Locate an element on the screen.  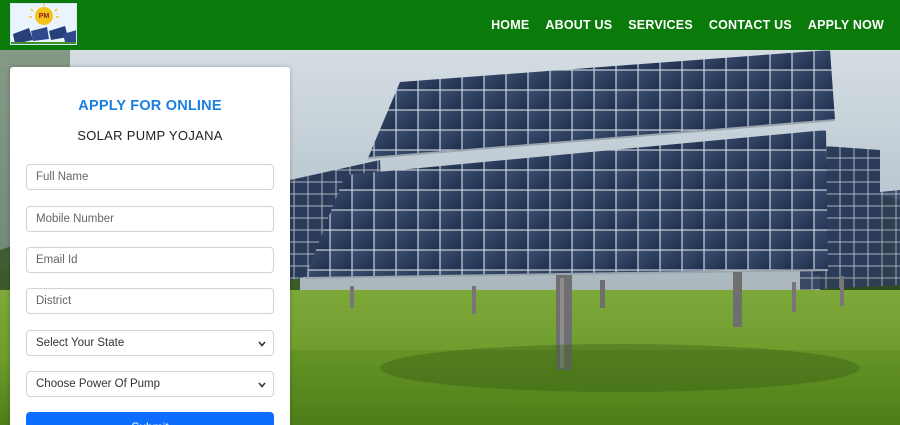
district-input: District is located at coordinates (150, 301).